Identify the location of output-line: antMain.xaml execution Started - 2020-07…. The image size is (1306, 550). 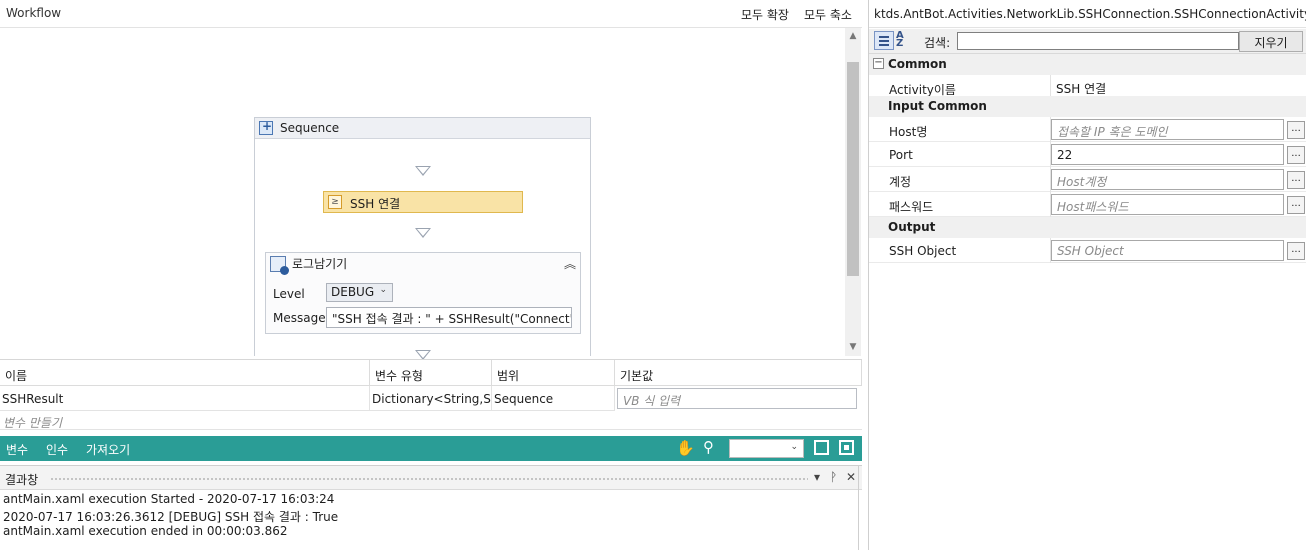
(169, 499).